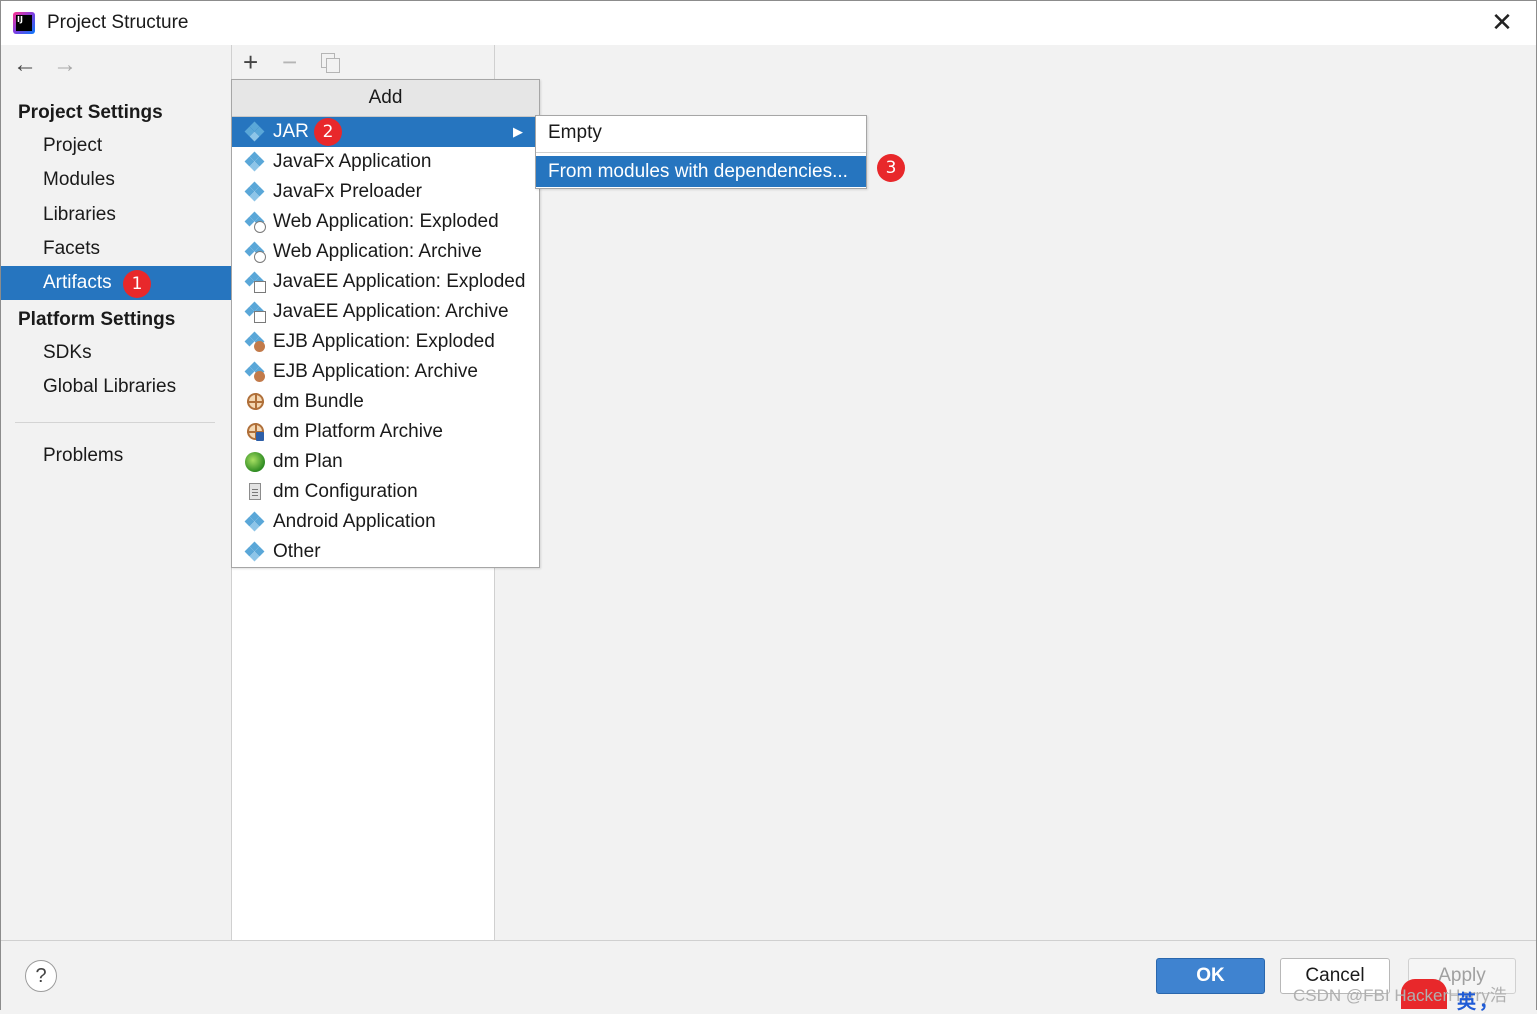 The image size is (1537, 1014). What do you see at coordinates (308, 461) in the screenshot?
I see `menu-item-label: dm Plan` at bounding box center [308, 461].